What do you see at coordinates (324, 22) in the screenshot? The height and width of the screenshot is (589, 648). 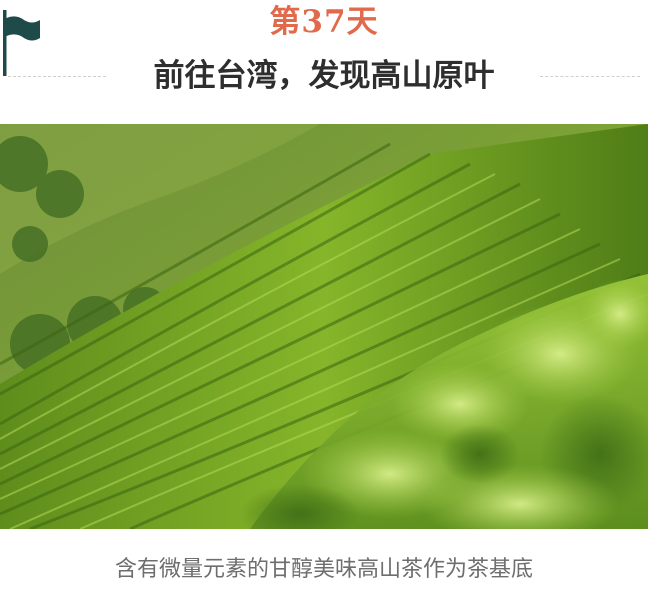 I see `day-label: 第37天` at bounding box center [324, 22].